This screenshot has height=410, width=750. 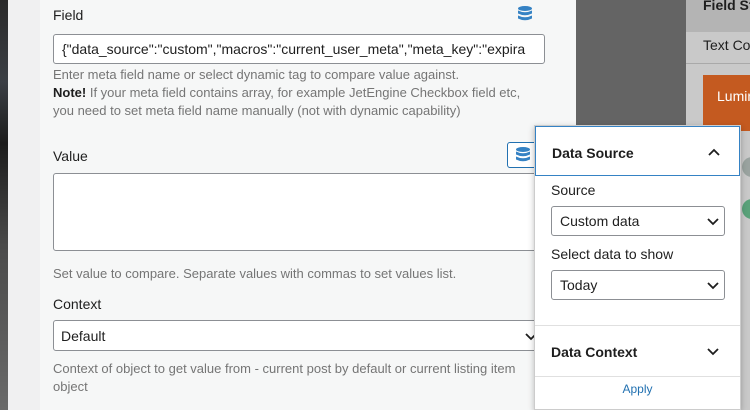 What do you see at coordinates (299, 335) in the screenshot?
I see `context-select: Default` at bounding box center [299, 335].